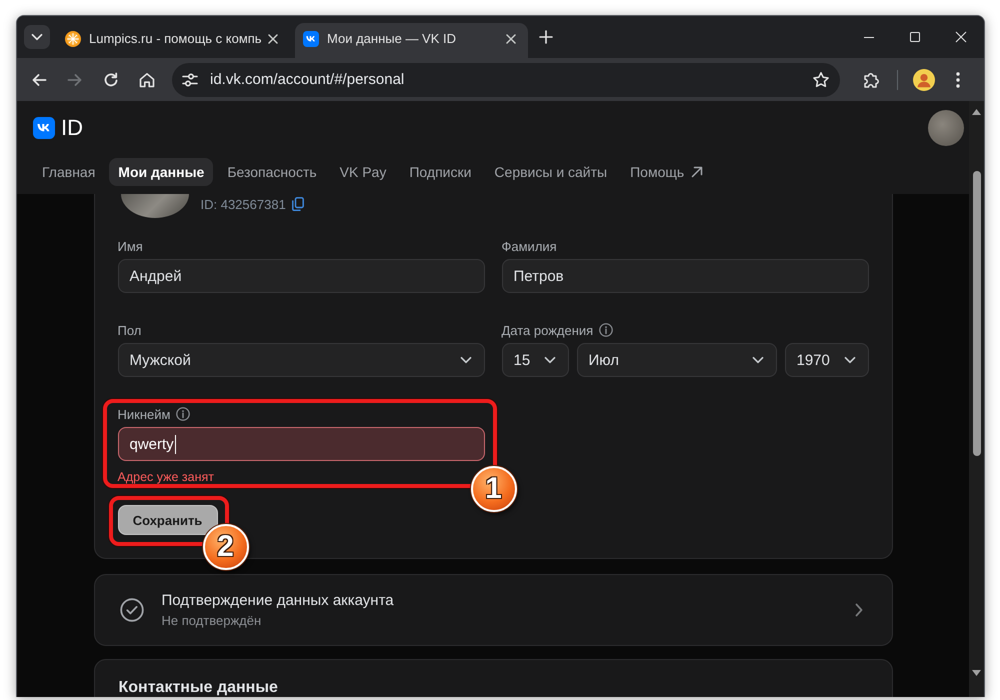  I want to click on card-title: Подтверждение данных аккаунта, so click(278, 601).